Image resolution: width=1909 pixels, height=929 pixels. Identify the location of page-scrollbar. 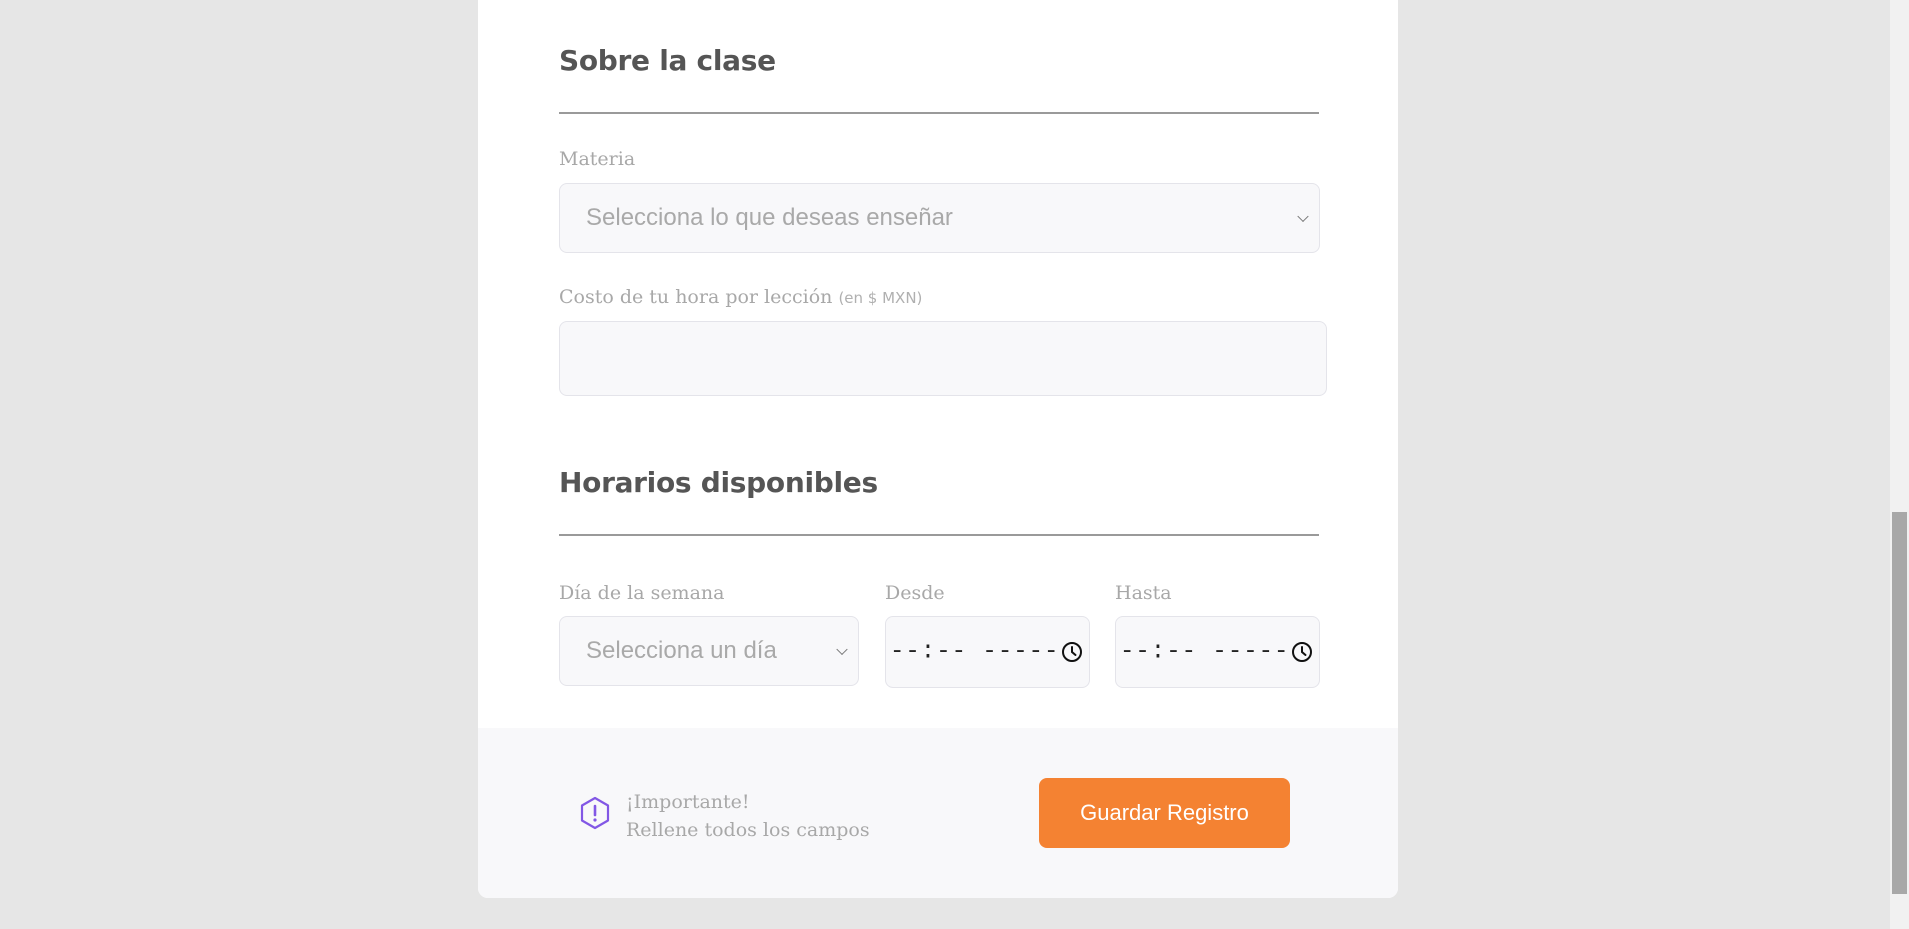
(1899, 464).